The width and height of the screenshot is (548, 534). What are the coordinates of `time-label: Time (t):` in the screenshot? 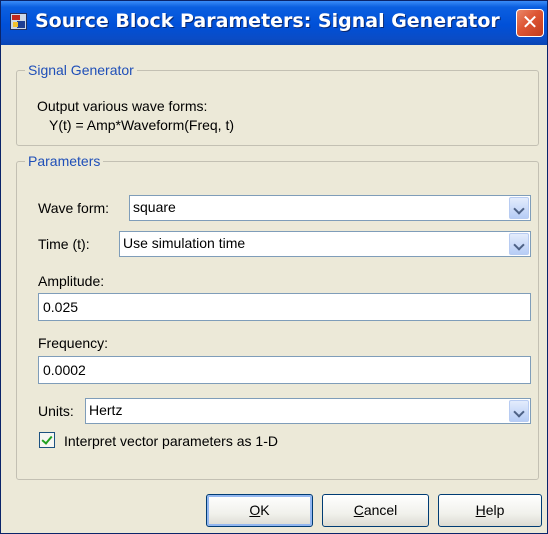 It's located at (64, 244).